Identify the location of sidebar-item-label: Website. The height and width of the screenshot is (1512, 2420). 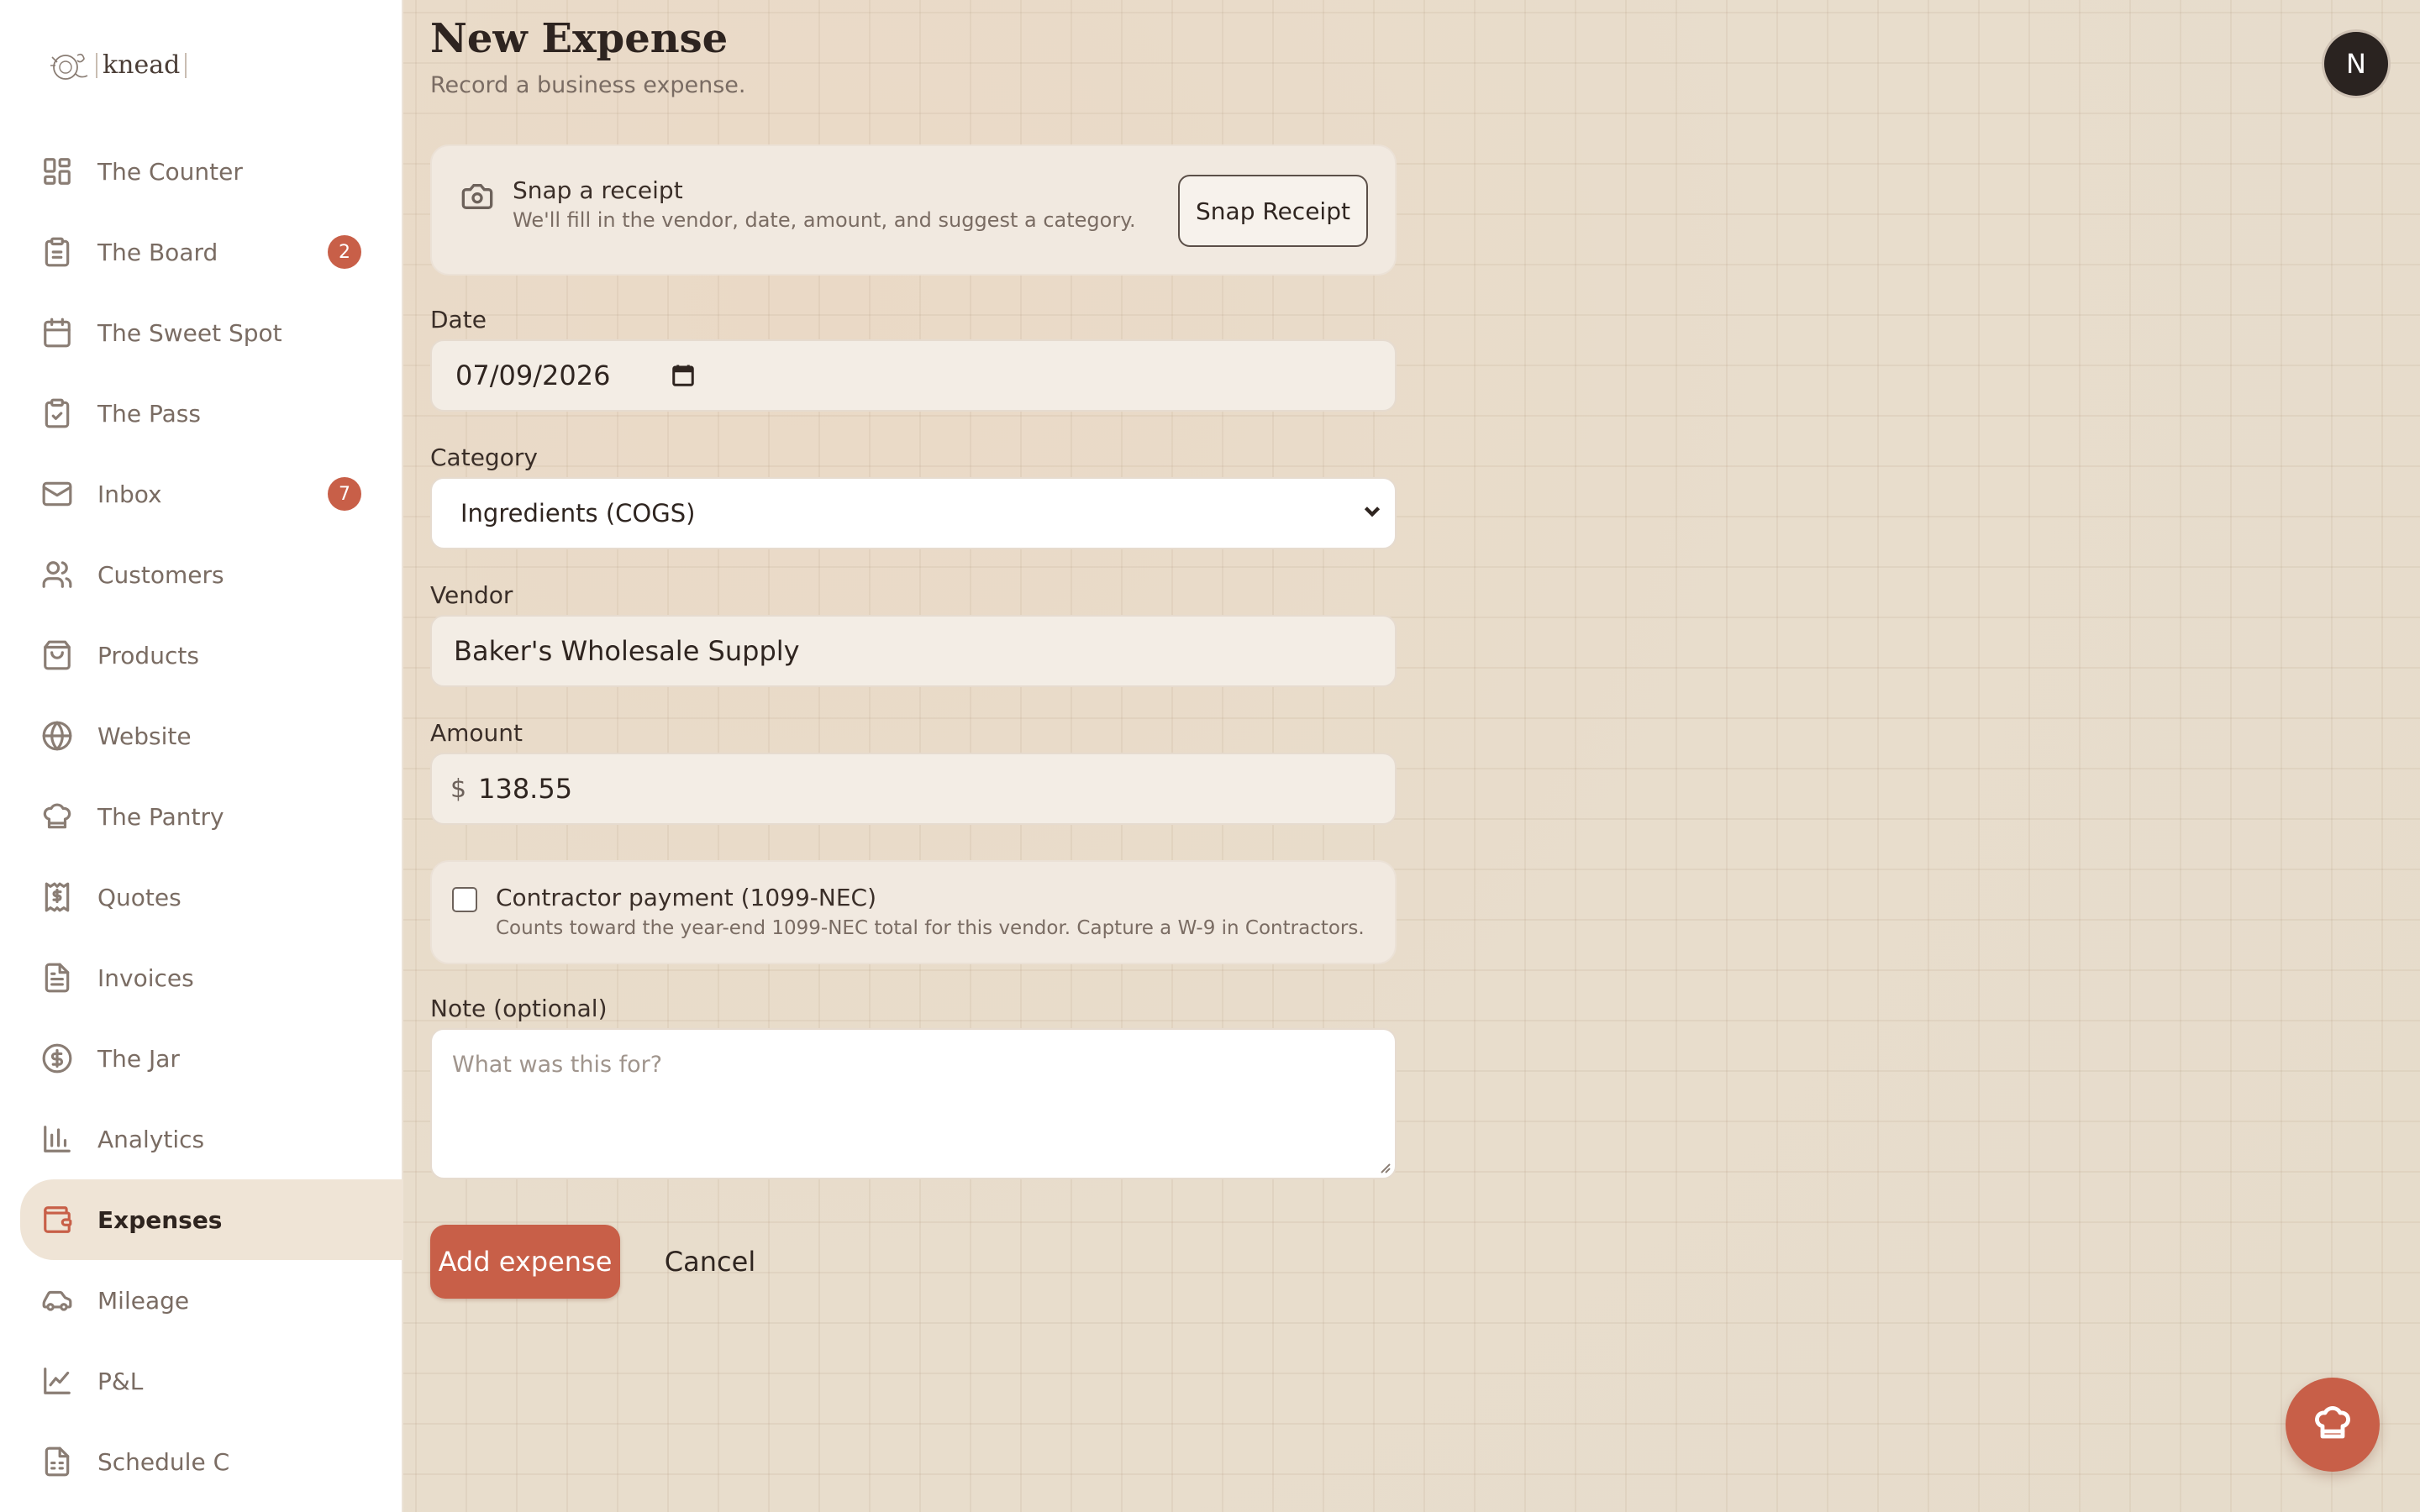
(144, 736).